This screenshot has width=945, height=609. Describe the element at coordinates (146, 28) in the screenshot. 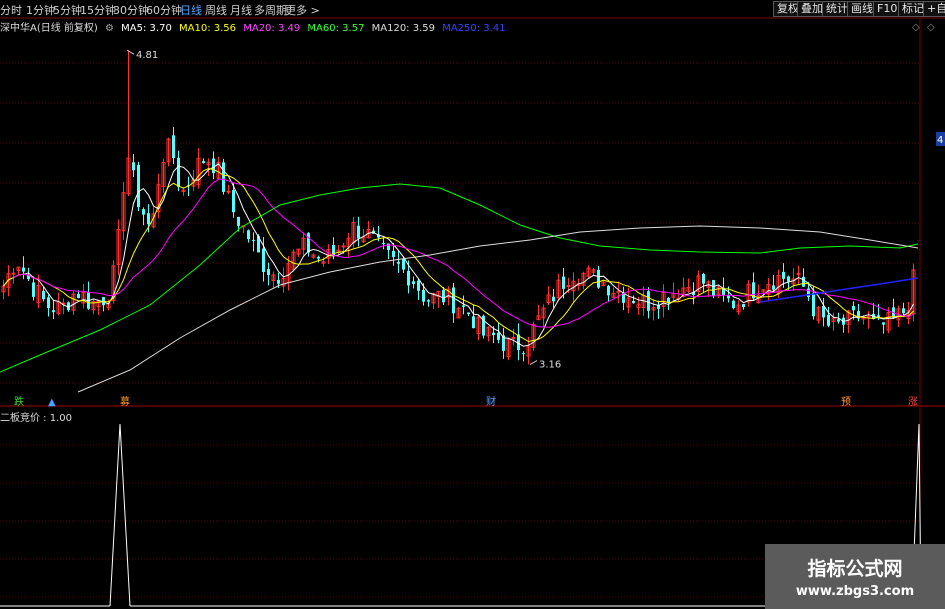

I see `ma5-label: MA5: 3.70` at that location.